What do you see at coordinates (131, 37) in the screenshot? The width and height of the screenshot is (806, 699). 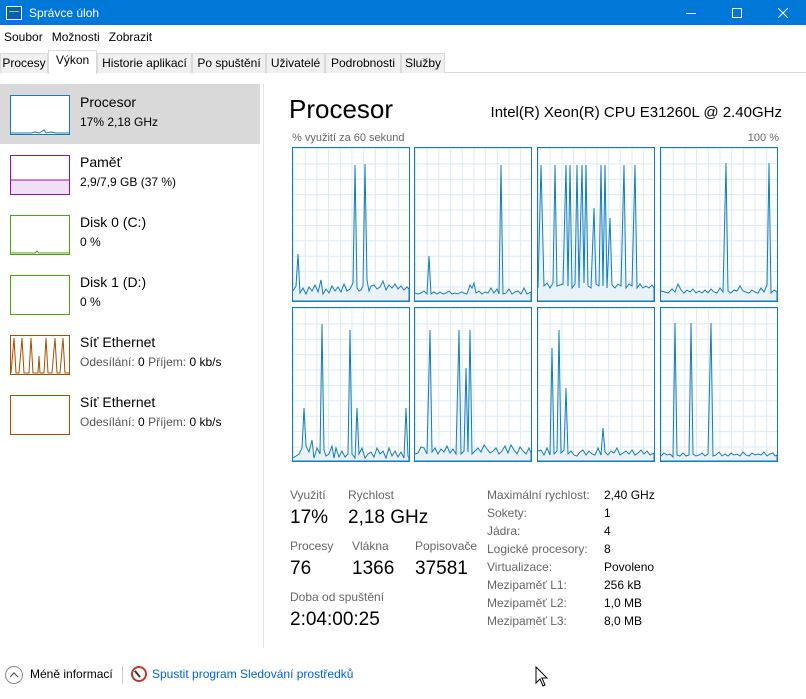 I see `menu-view: Zobrazit` at bounding box center [131, 37].